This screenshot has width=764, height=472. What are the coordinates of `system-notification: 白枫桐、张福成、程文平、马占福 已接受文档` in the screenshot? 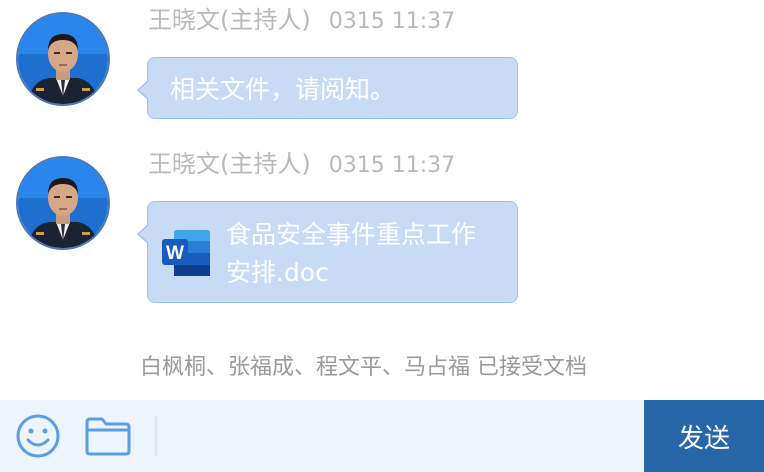 It's located at (363, 367).